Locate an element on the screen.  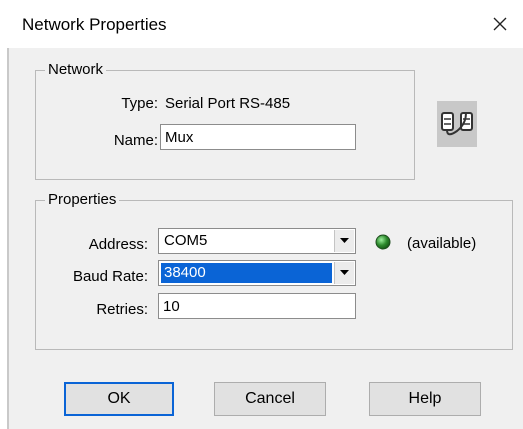
close-icon is located at coordinates (500, 24).